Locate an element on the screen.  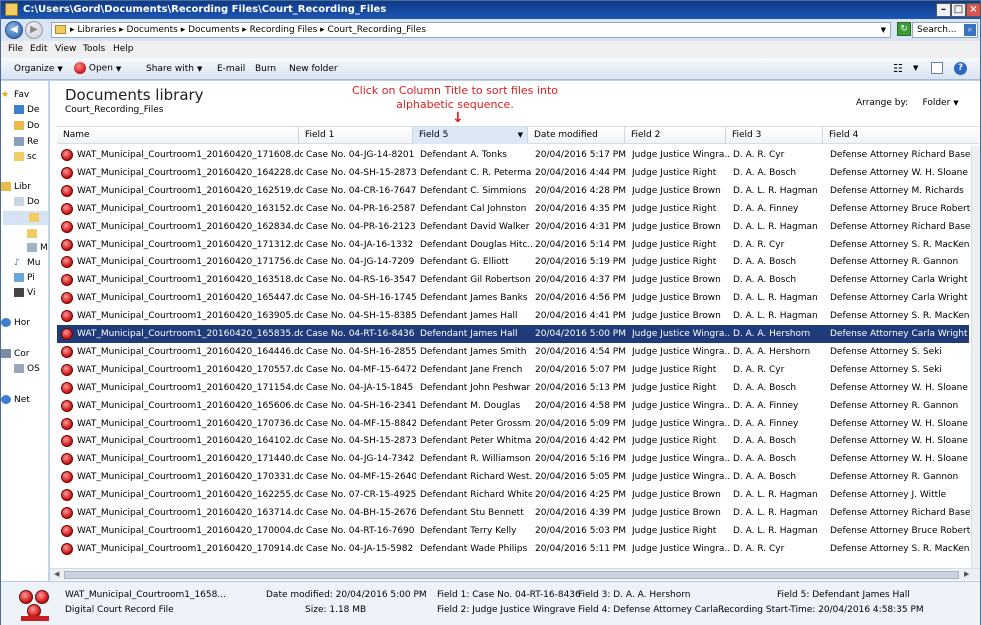
crumb-documents: Documents is located at coordinates (152, 30).